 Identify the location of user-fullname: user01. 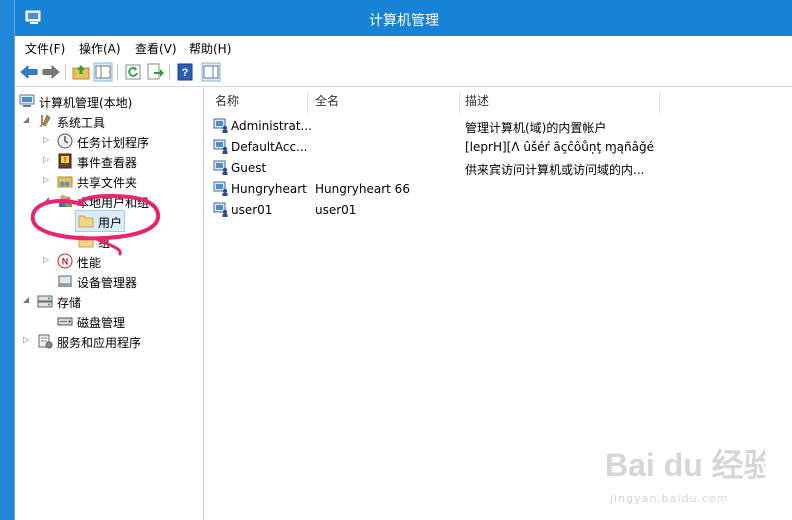
(336, 210).